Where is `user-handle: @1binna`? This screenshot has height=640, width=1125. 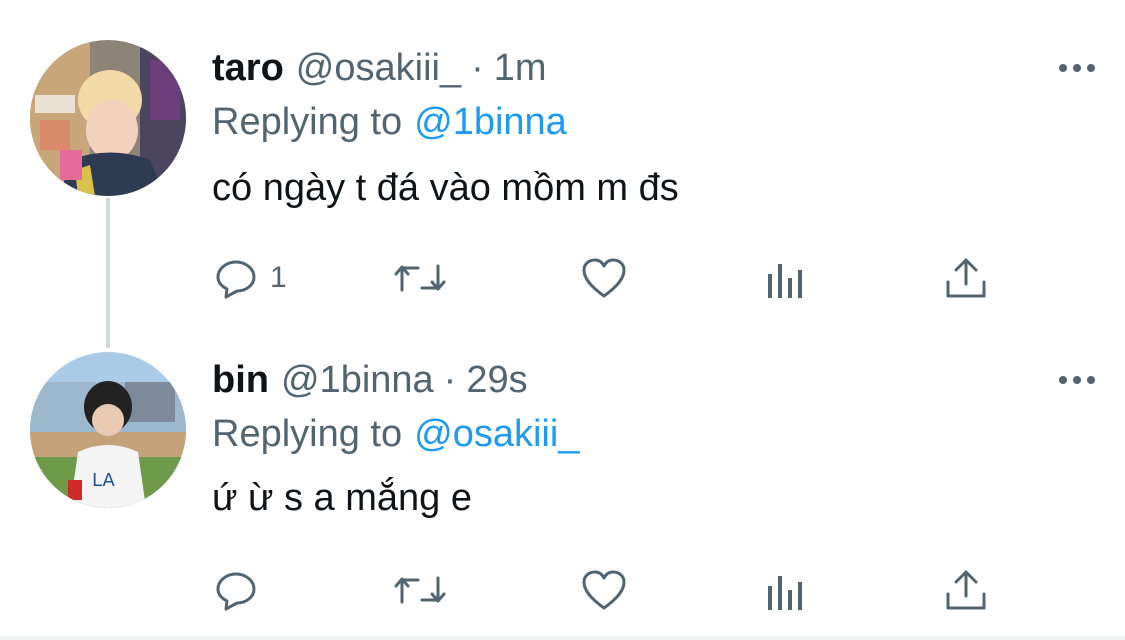 user-handle: @1binna is located at coordinates (357, 380).